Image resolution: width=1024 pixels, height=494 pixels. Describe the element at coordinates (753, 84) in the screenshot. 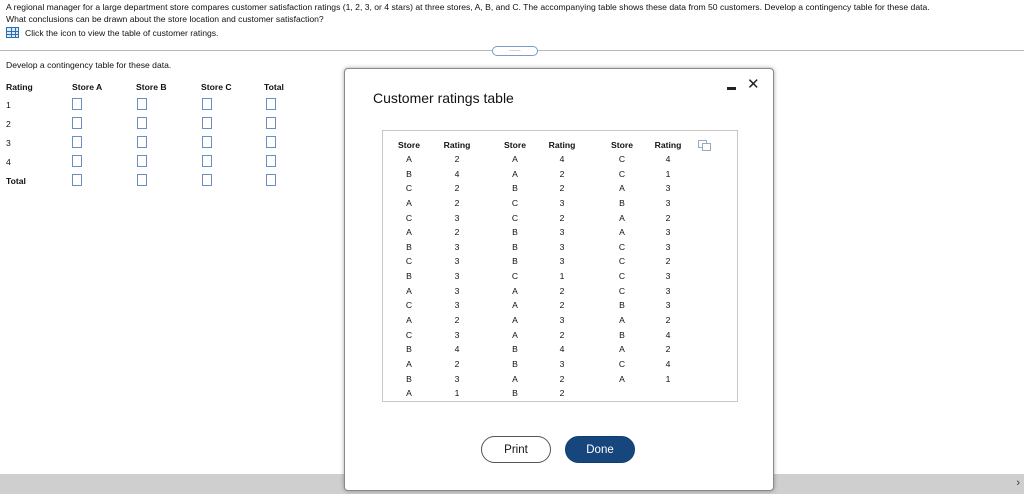

I see `close-icon: ✕` at that location.